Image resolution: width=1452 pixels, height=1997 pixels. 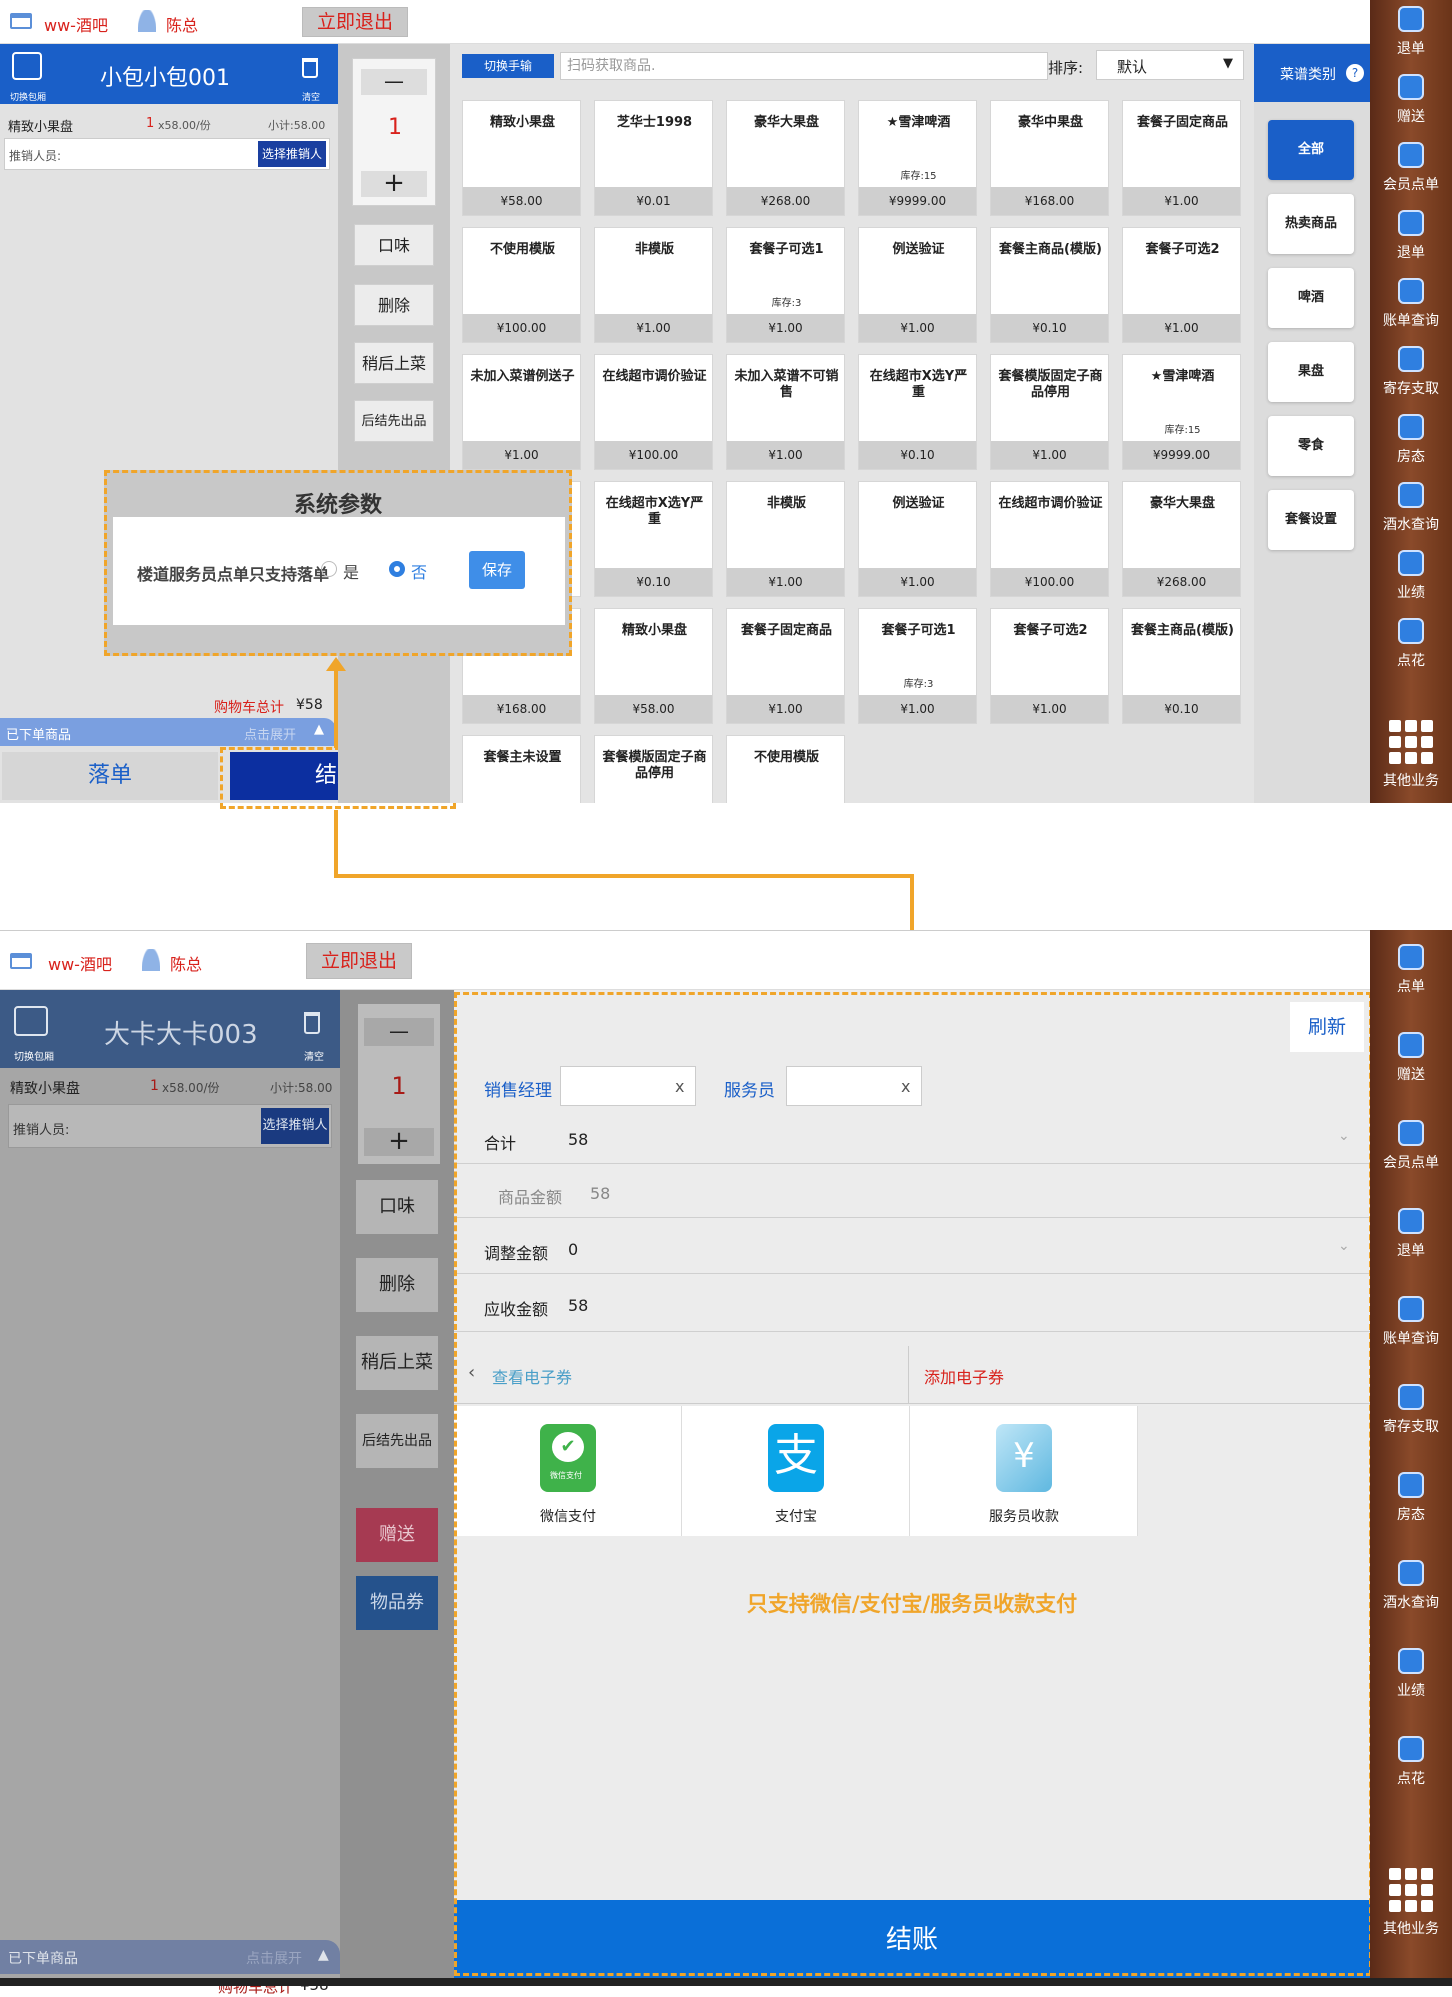 I want to click on product-name: 套餐主商品(模版), so click(x=1050, y=249).